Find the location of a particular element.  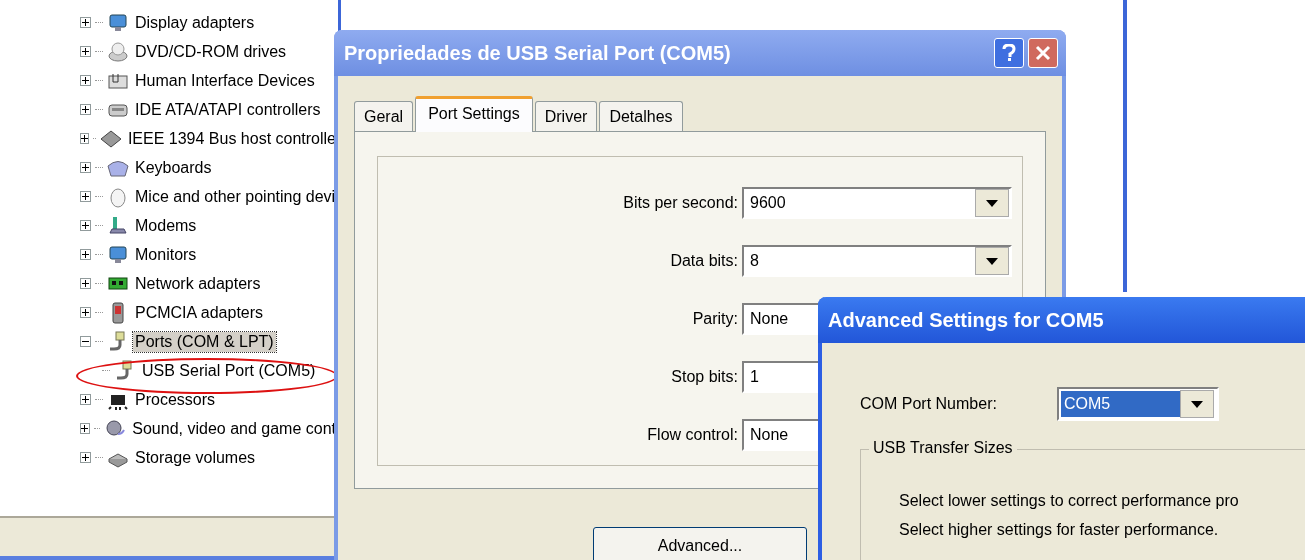

dropdown-field: 8 is located at coordinates (877, 261).